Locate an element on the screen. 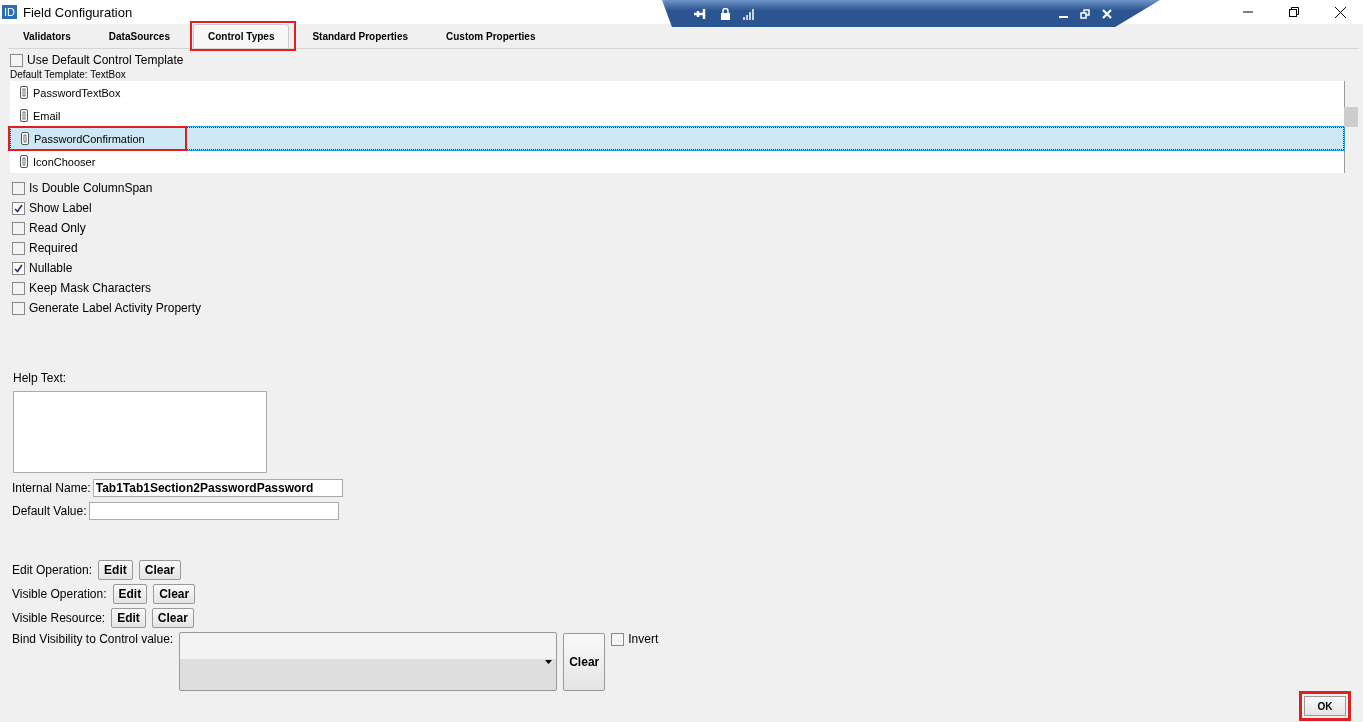  checkbox-label: Invert is located at coordinates (643, 639).